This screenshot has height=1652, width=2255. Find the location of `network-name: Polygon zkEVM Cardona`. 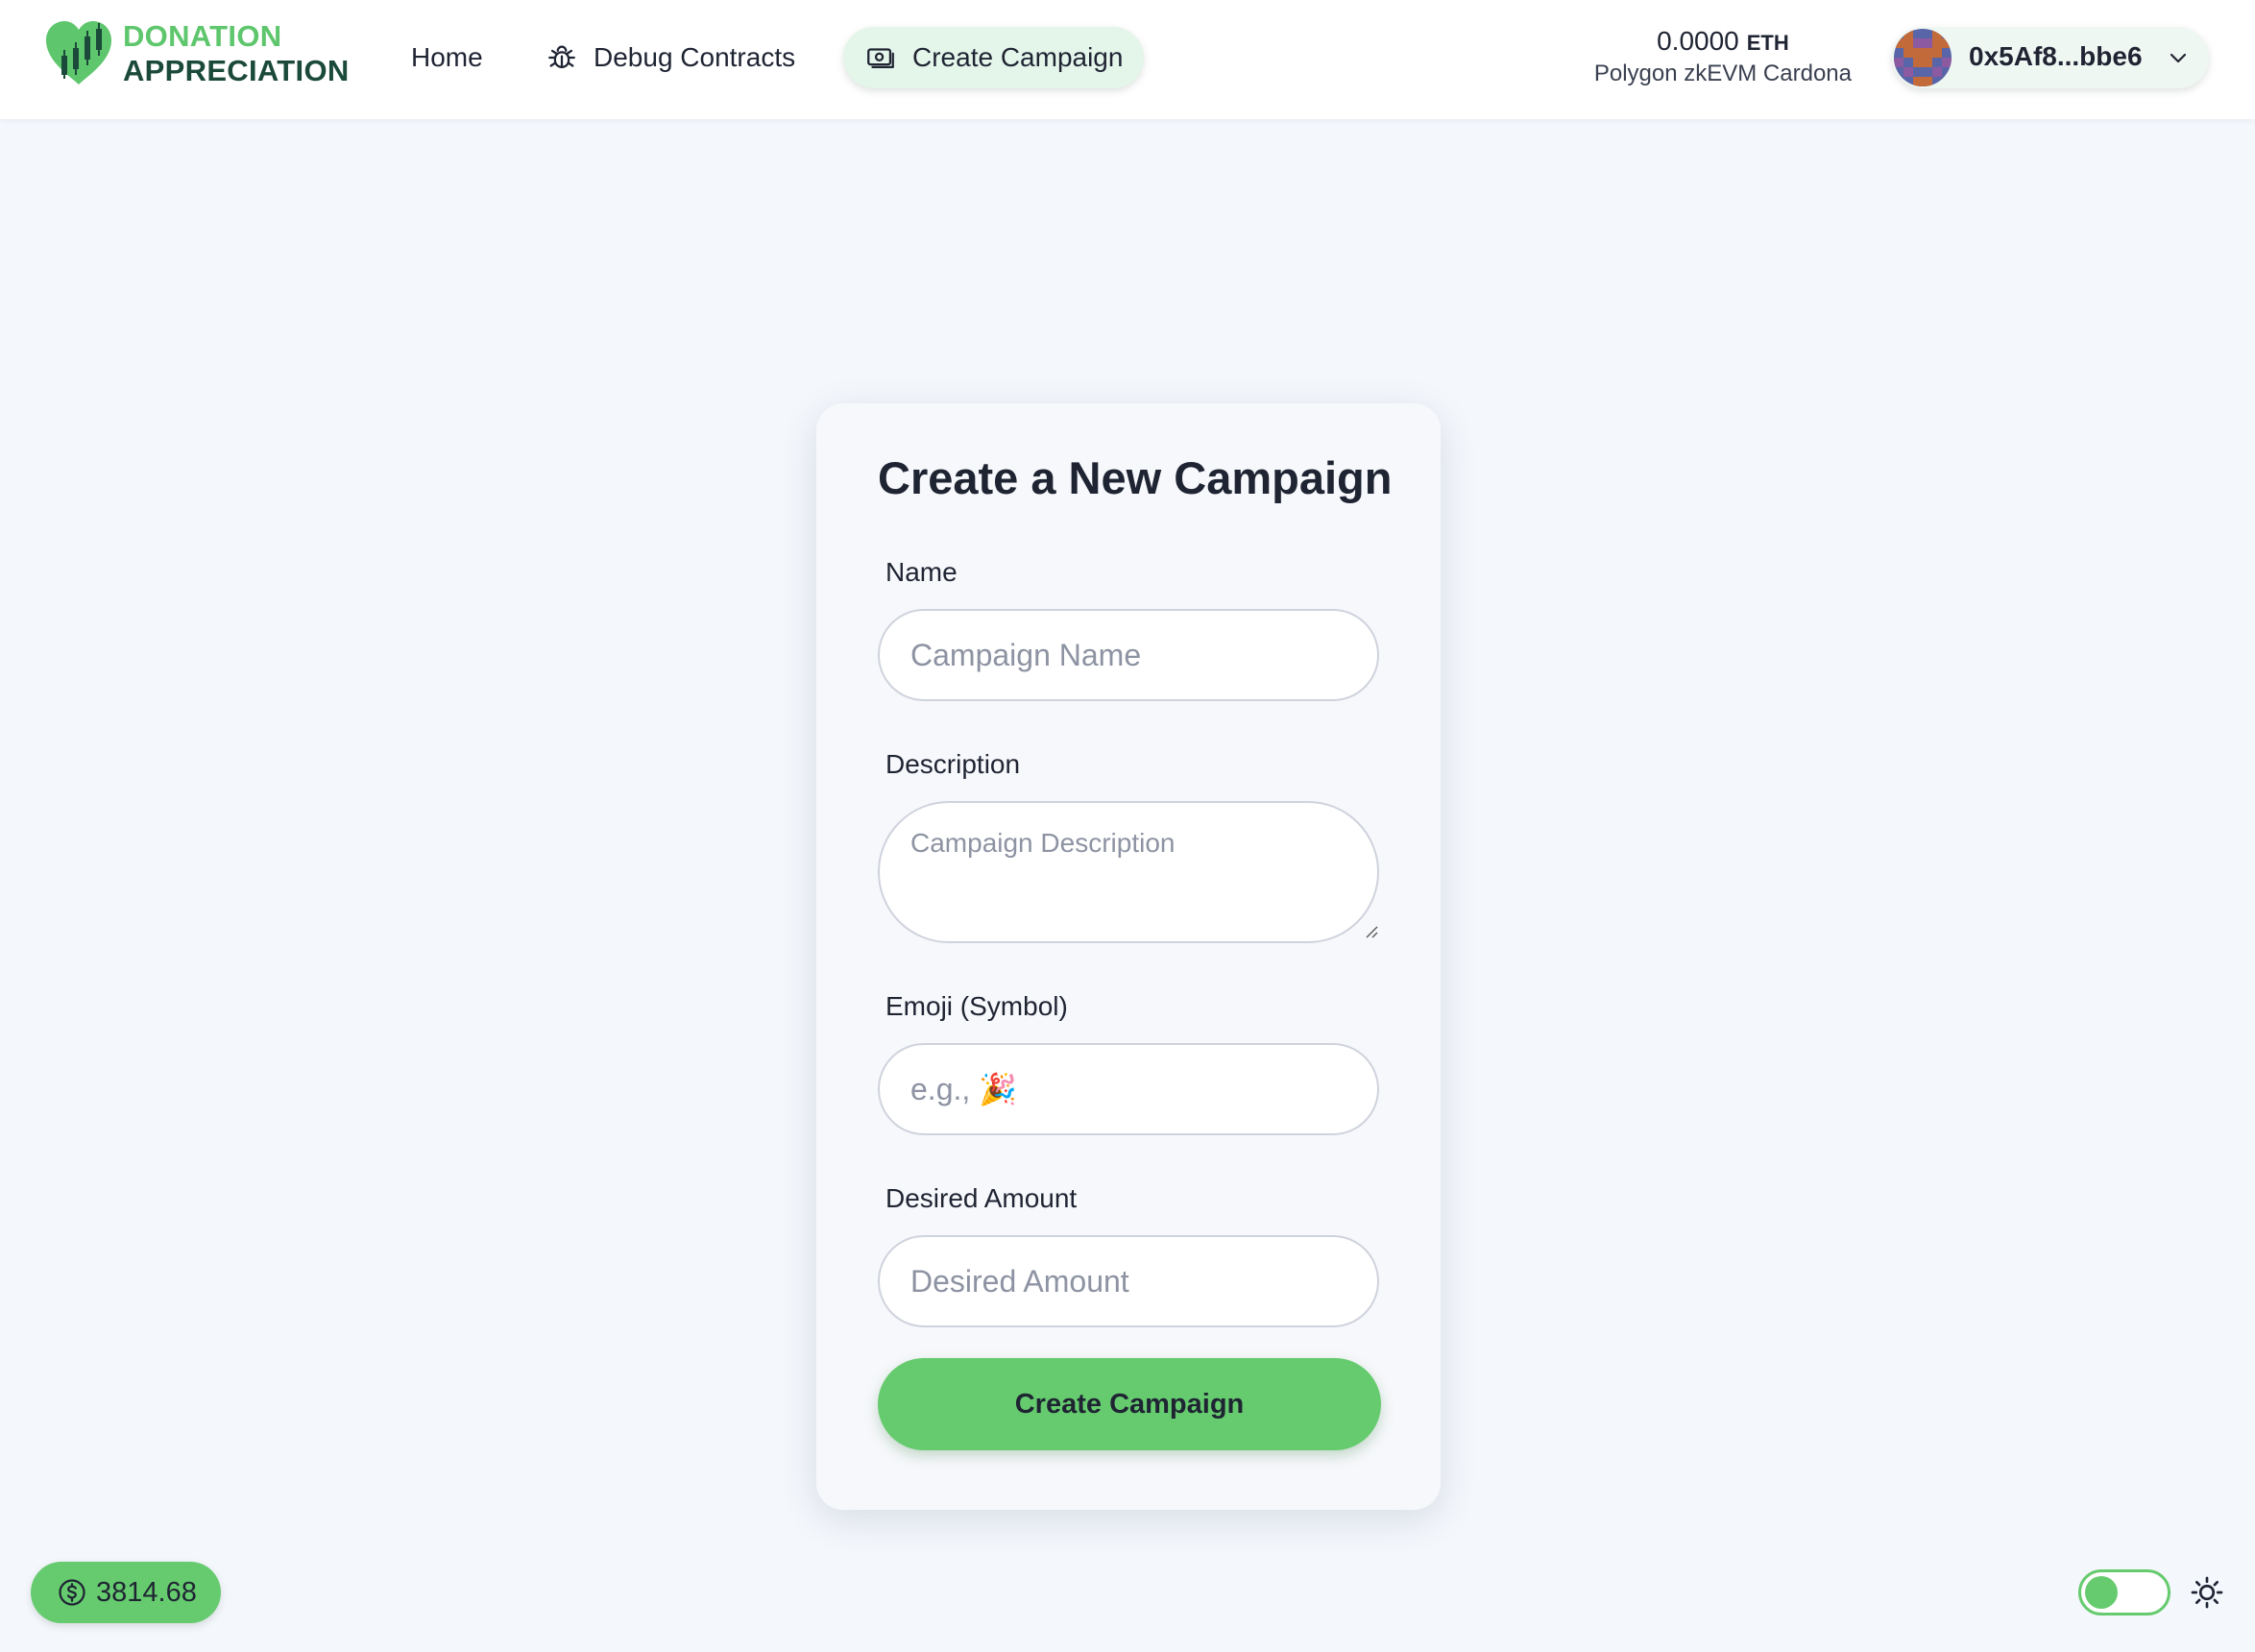

network-name: Polygon zkEVM Cardona is located at coordinates (1722, 73).